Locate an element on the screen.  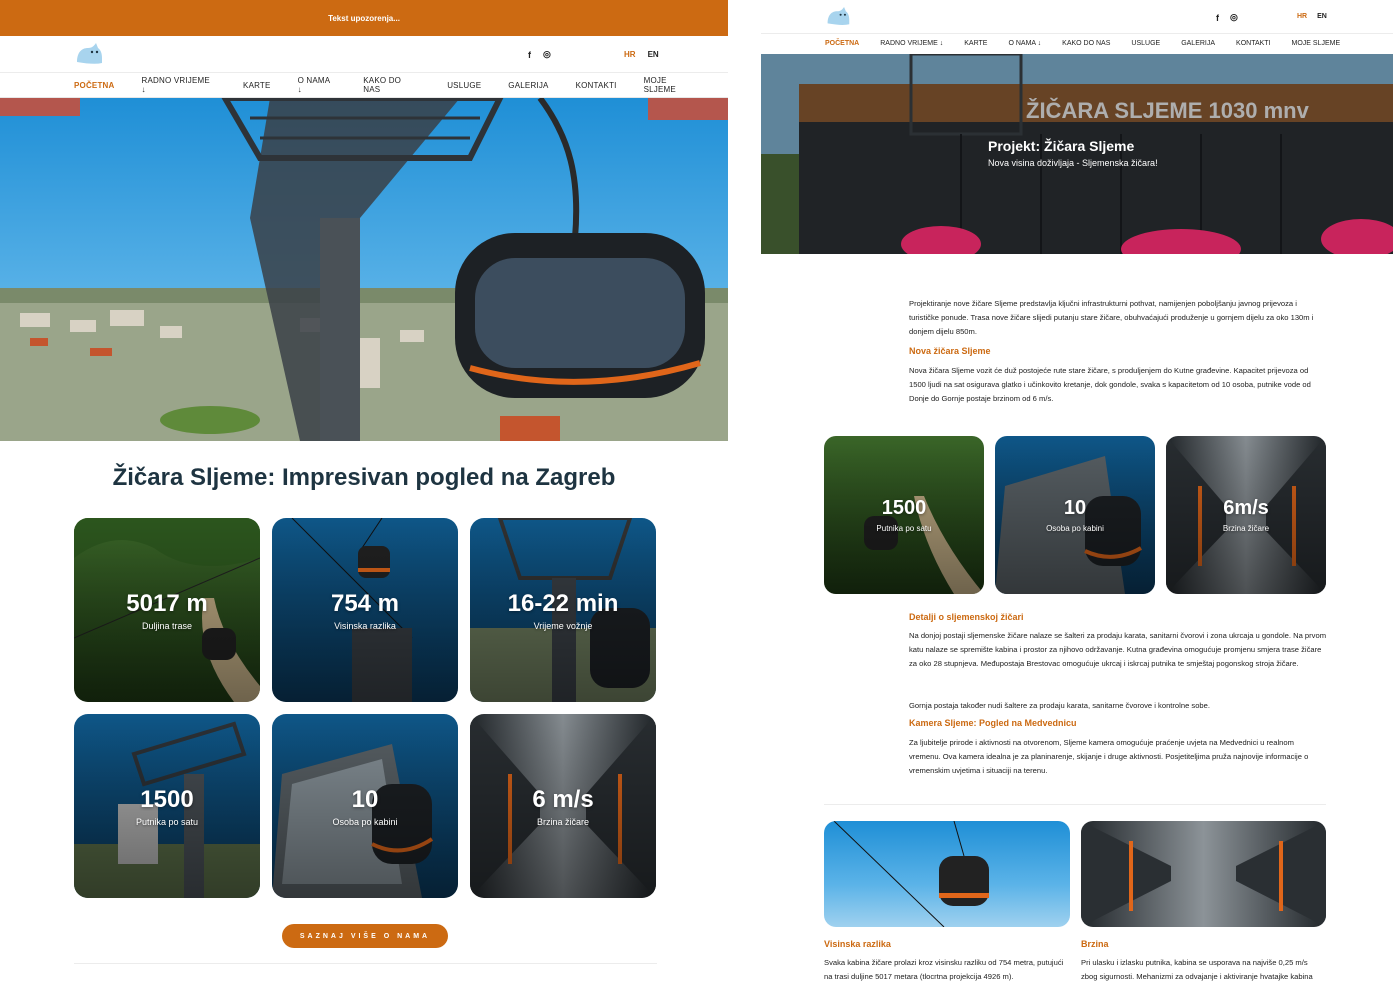
hero-title: Projekt: Žičara Sljeme is located at coordinates (1061, 146).